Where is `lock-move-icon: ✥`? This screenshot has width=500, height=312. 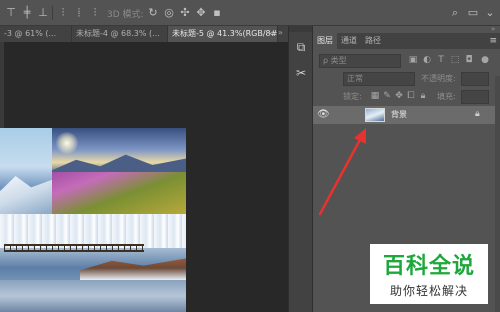
lock-move-icon: ✥ is located at coordinates (399, 96).